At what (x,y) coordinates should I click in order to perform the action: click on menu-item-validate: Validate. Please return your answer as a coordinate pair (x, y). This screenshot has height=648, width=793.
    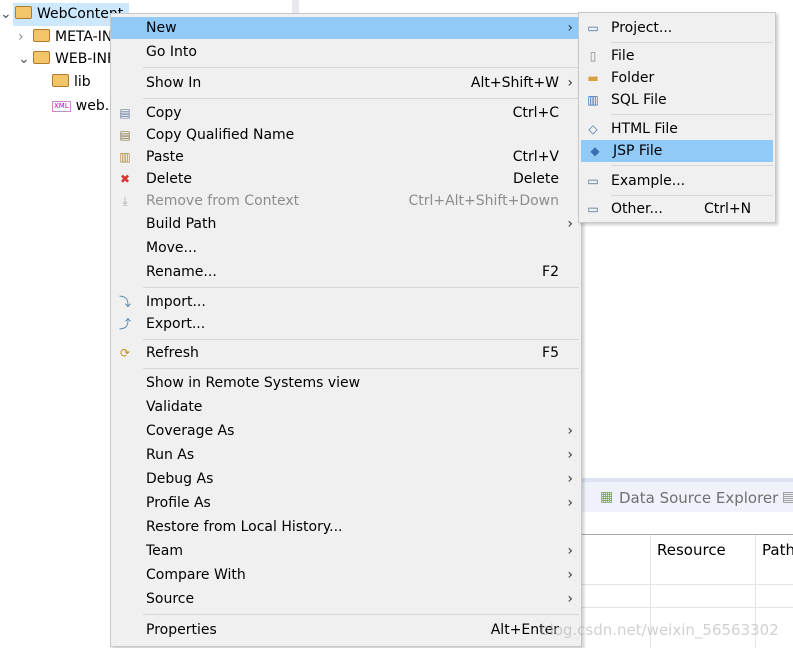
    Looking at the image, I should click on (346, 407).